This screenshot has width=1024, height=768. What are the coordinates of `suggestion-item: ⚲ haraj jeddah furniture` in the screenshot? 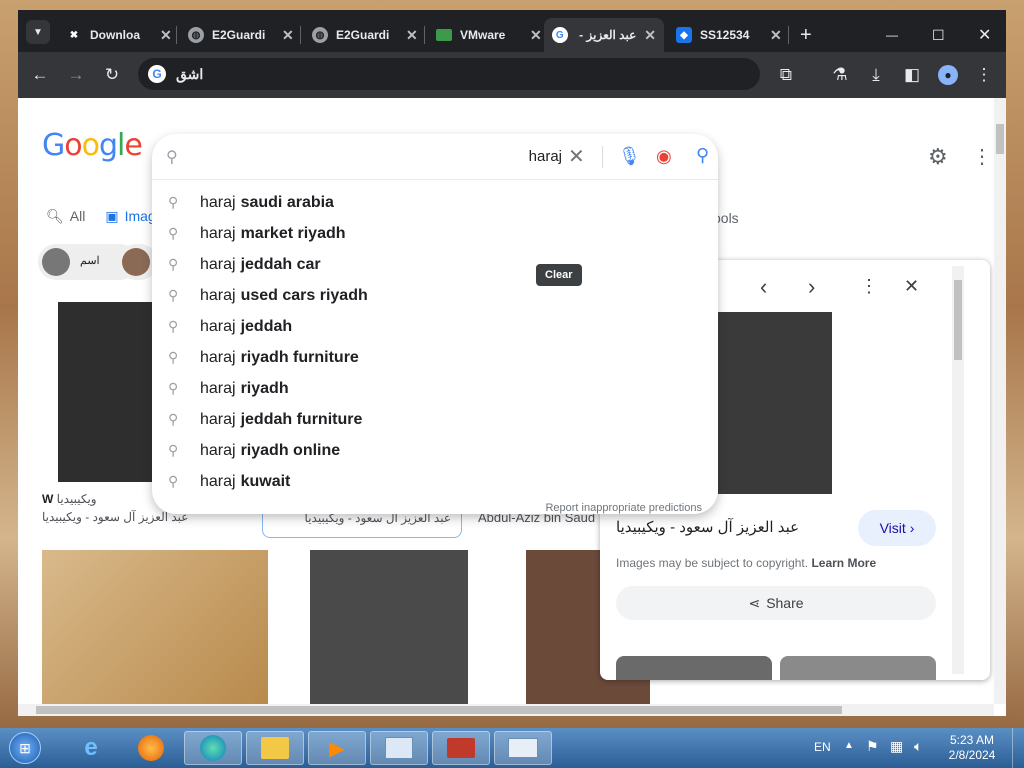 It's located at (435, 419).